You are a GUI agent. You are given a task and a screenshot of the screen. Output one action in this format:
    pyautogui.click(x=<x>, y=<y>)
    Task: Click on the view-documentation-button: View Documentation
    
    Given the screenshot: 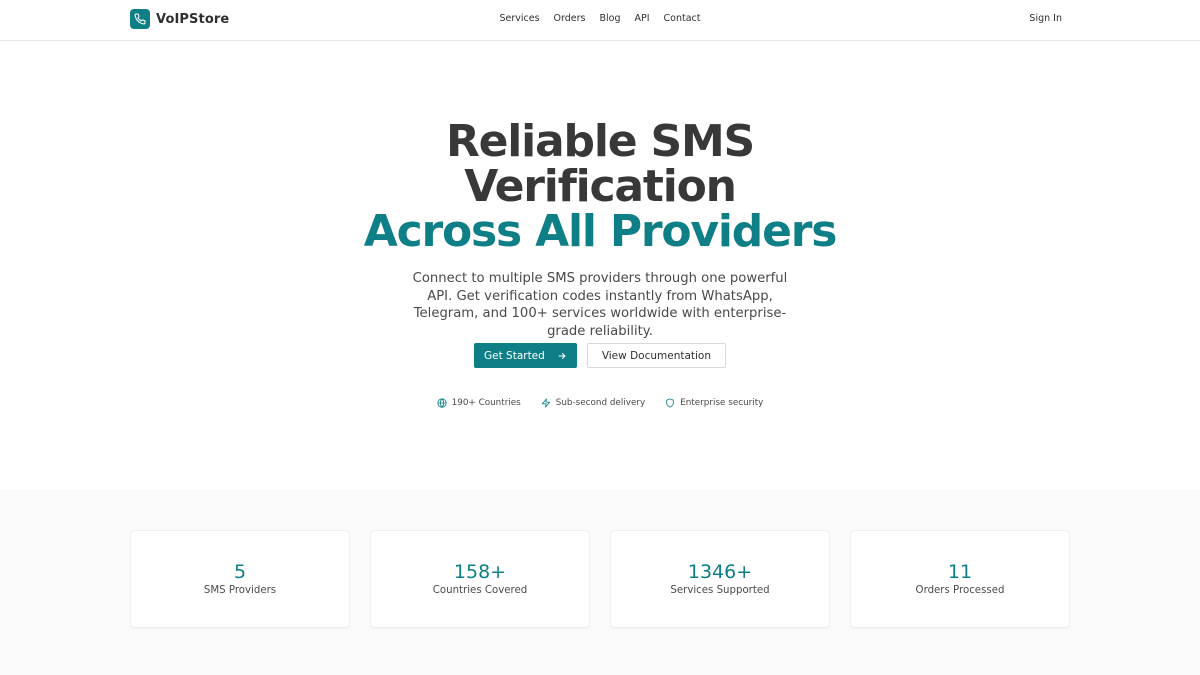 What is the action you would take?
    pyautogui.click(x=656, y=355)
    